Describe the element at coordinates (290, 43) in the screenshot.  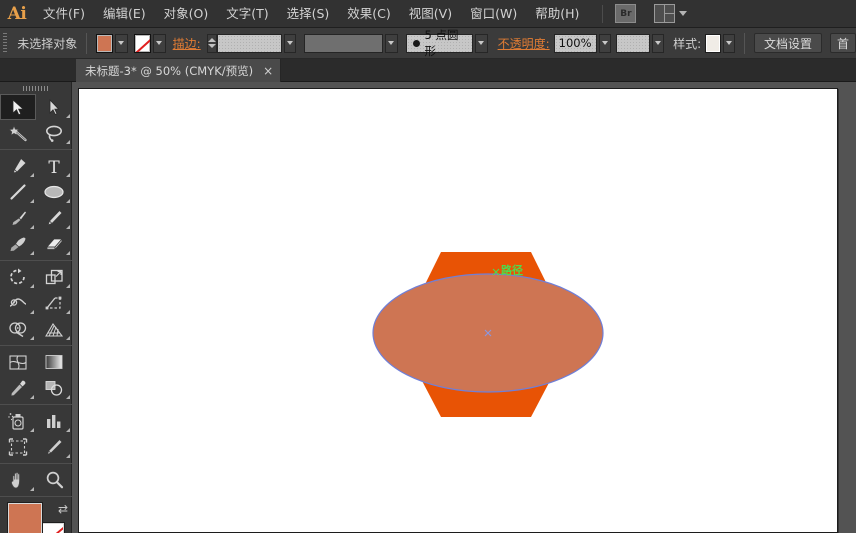
I see `stroke-weight-dropdown-icon` at that location.